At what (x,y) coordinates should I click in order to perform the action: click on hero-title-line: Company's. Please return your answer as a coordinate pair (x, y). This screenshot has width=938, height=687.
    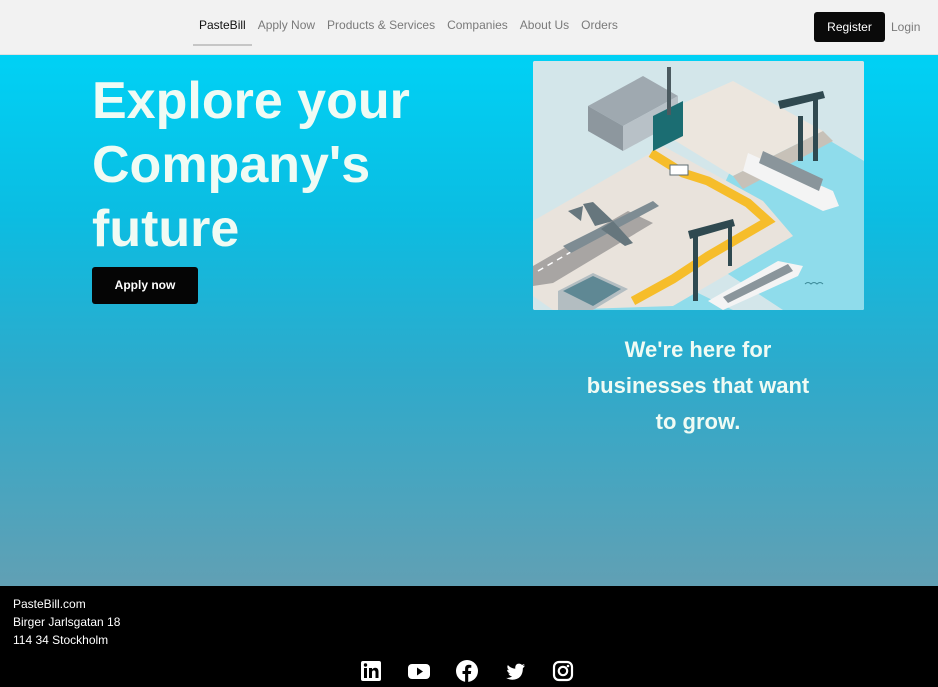
    Looking at the image, I should click on (231, 165).